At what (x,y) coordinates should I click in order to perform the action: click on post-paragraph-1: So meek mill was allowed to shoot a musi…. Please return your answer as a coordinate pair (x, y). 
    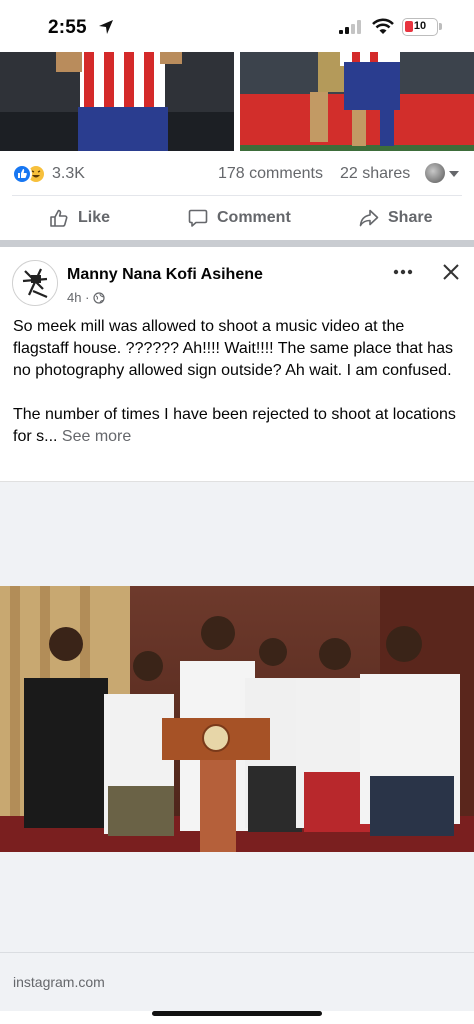
    Looking at the image, I should click on (233, 348).